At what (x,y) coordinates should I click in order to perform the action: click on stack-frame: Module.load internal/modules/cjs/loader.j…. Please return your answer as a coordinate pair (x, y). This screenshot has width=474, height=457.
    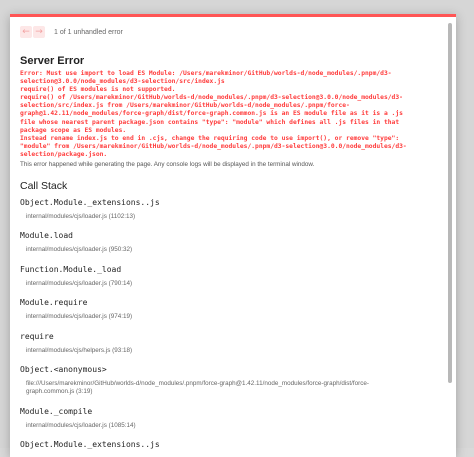
    Looking at the image, I should click on (233, 242).